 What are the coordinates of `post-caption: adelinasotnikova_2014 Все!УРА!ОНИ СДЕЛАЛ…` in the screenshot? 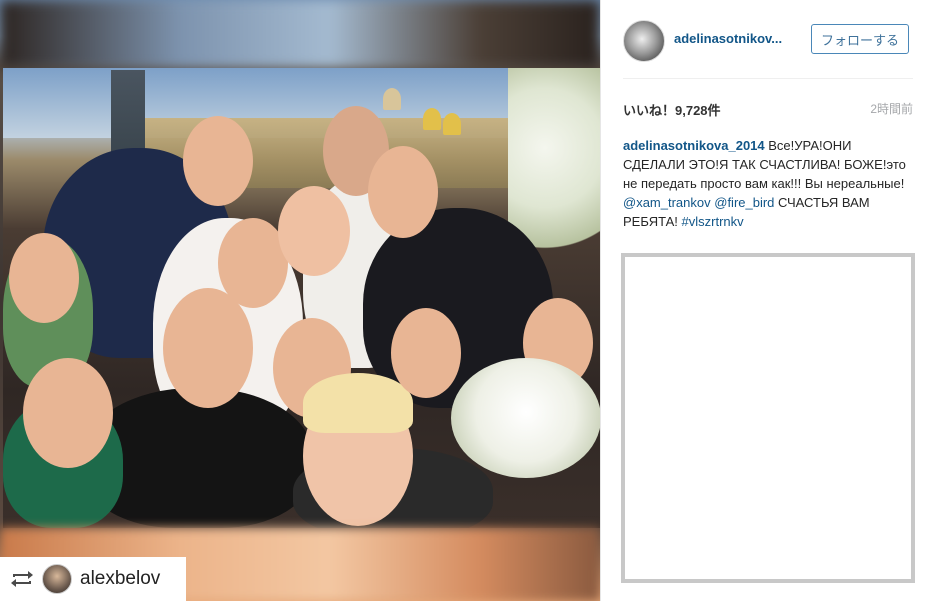 It's located at (768, 183).